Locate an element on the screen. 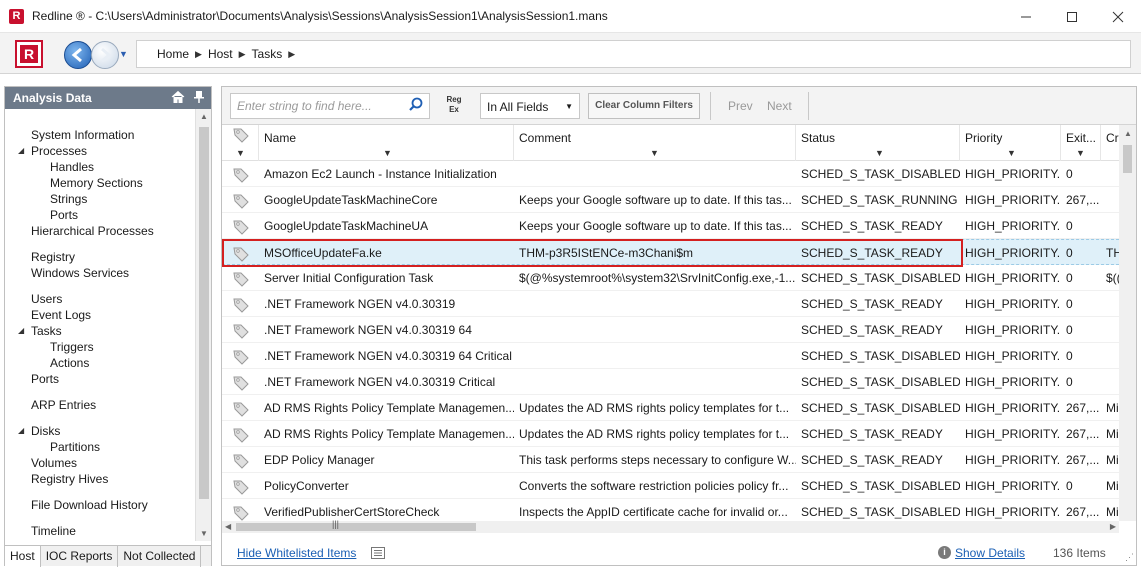 The image size is (1141, 574). scroll-down-icon: ▼ is located at coordinates (204, 533).